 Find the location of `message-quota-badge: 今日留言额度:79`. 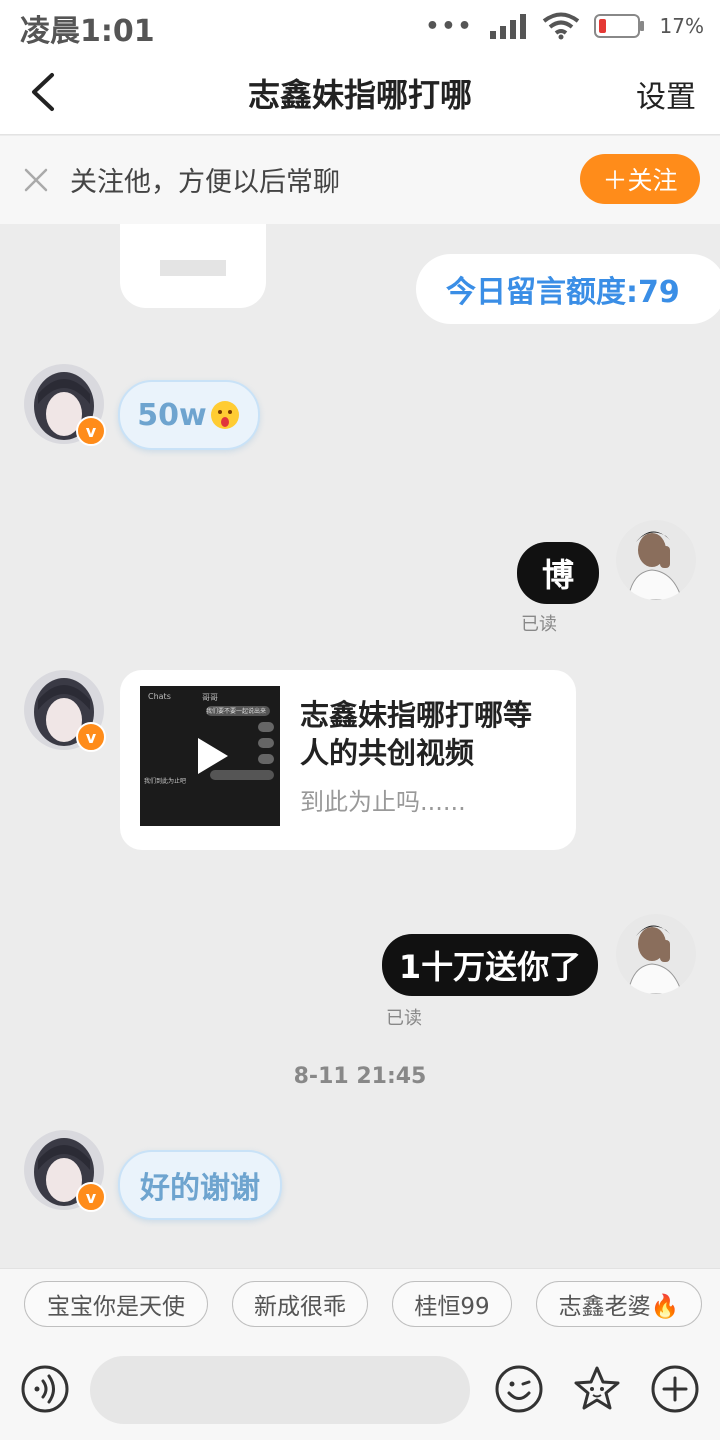

message-quota-badge: 今日留言额度:79 is located at coordinates (568, 289).